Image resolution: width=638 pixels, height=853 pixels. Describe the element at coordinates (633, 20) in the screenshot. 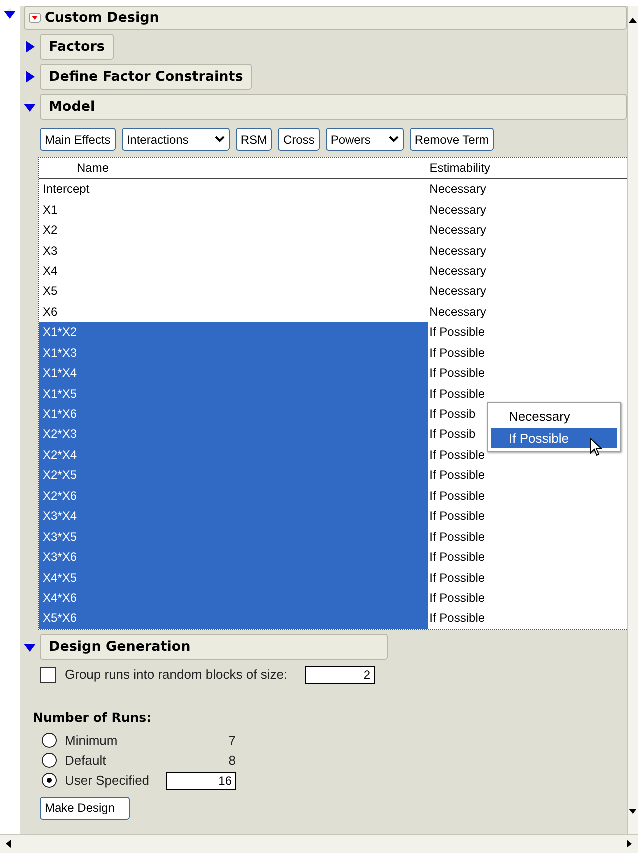

I see `scroll-up-icon` at that location.